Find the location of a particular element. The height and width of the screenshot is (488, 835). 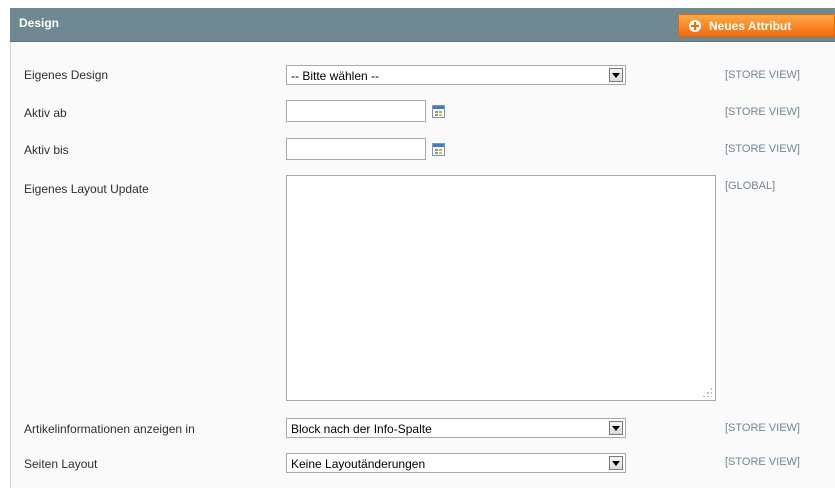

options-container-select: Block nach der Info-Spalte is located at coordinates (456, 428).